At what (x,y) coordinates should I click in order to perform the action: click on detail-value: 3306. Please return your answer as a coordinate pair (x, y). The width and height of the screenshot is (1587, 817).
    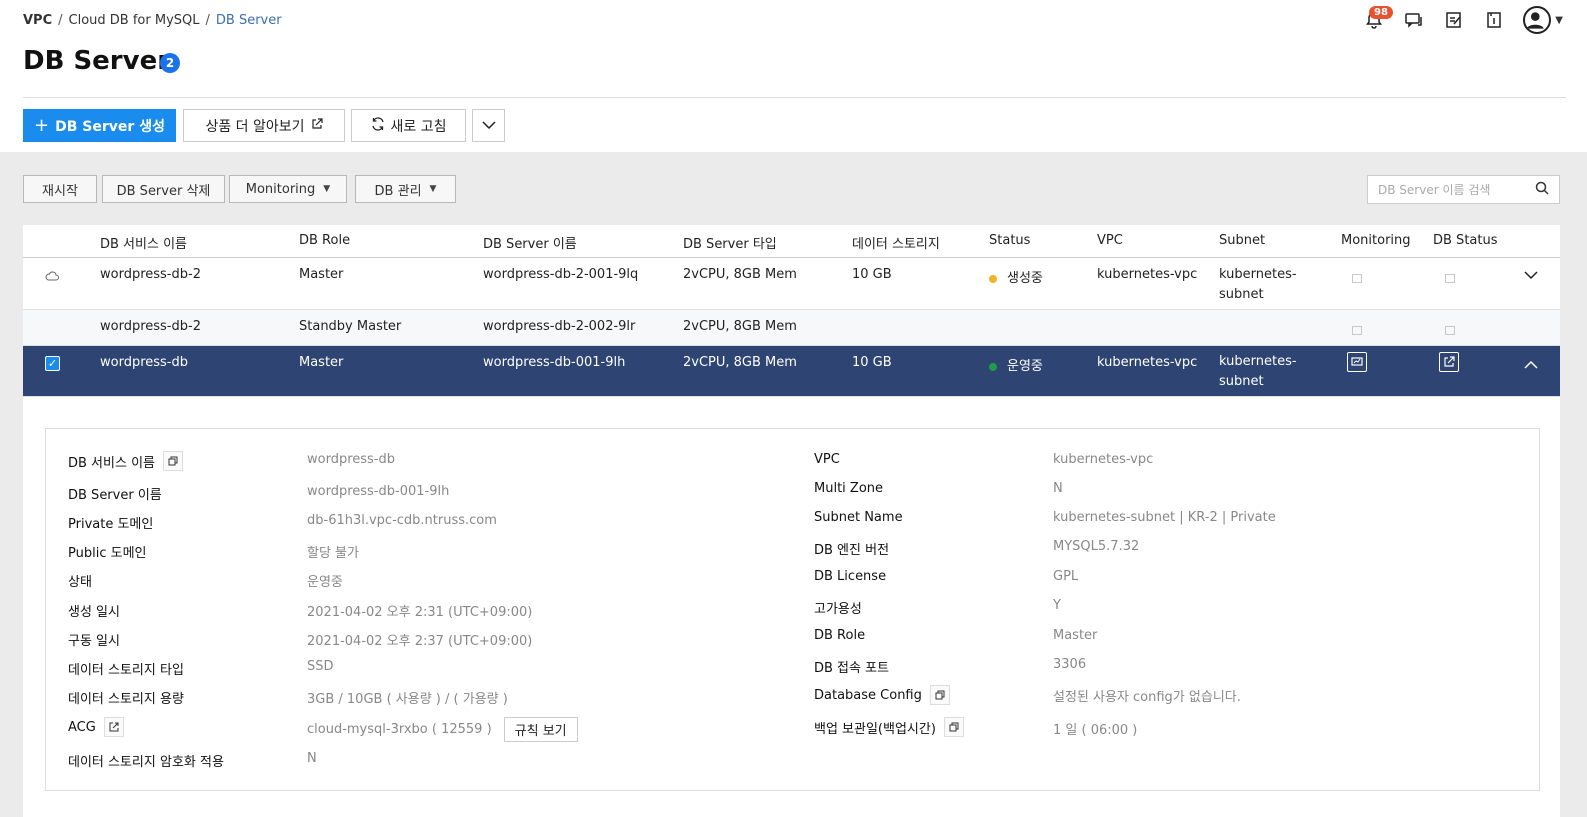
    Looking at the image, I should click on (1070, 664).